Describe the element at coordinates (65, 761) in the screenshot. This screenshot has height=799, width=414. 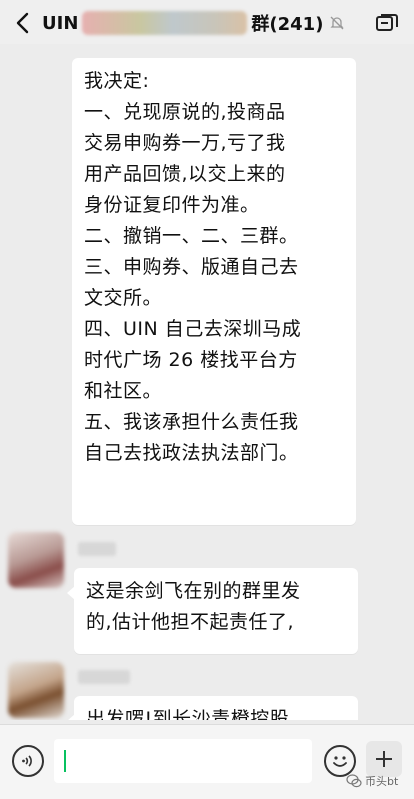
I see `text-caret` at that location.